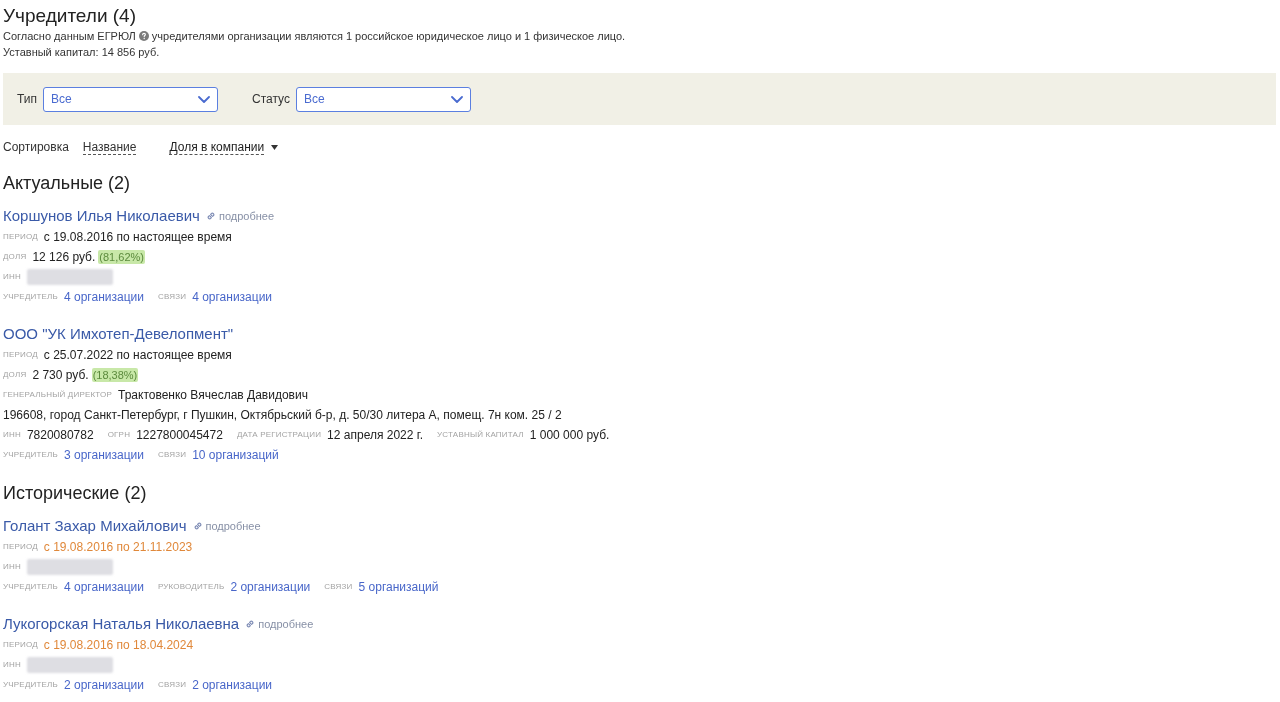 The width and height of the screenshot is (1280, 702). What do you see at coordinates (36, 147) in the screenshot?
I see `sort-label: Сортировка` at bounding box center [36, 147].